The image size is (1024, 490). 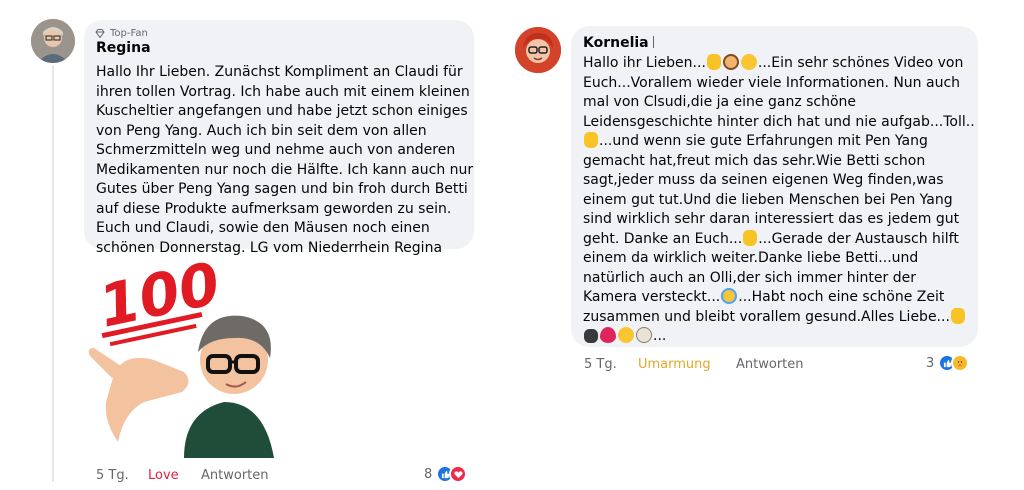 I want to click on top-fan-badge: Top-Fan, so click(x=121, y=33).